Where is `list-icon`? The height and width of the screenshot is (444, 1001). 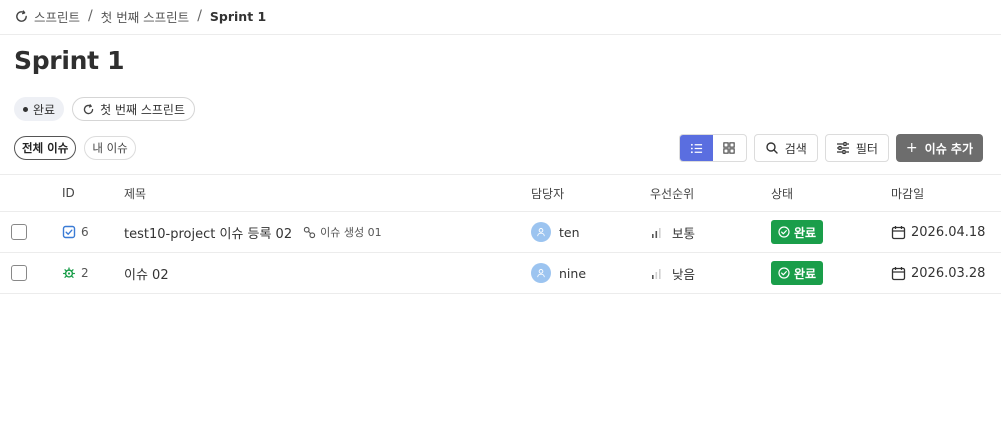
list-icon is located at coordinates (696, 148).